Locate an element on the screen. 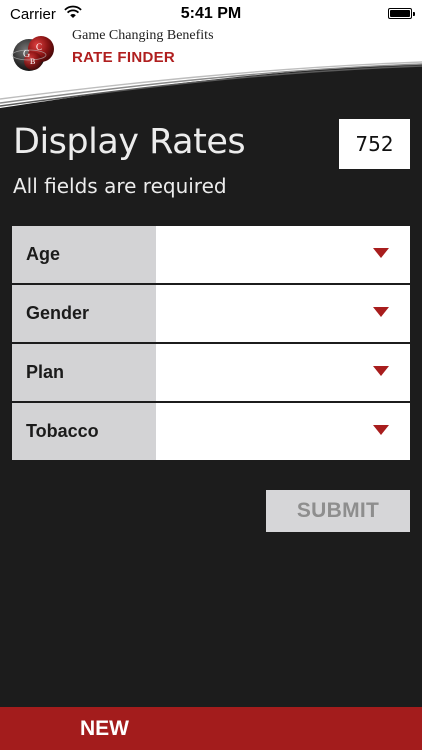 The width and height of the screenshot is (422, 750). age-field: Age is located at coordinates (211, 254).